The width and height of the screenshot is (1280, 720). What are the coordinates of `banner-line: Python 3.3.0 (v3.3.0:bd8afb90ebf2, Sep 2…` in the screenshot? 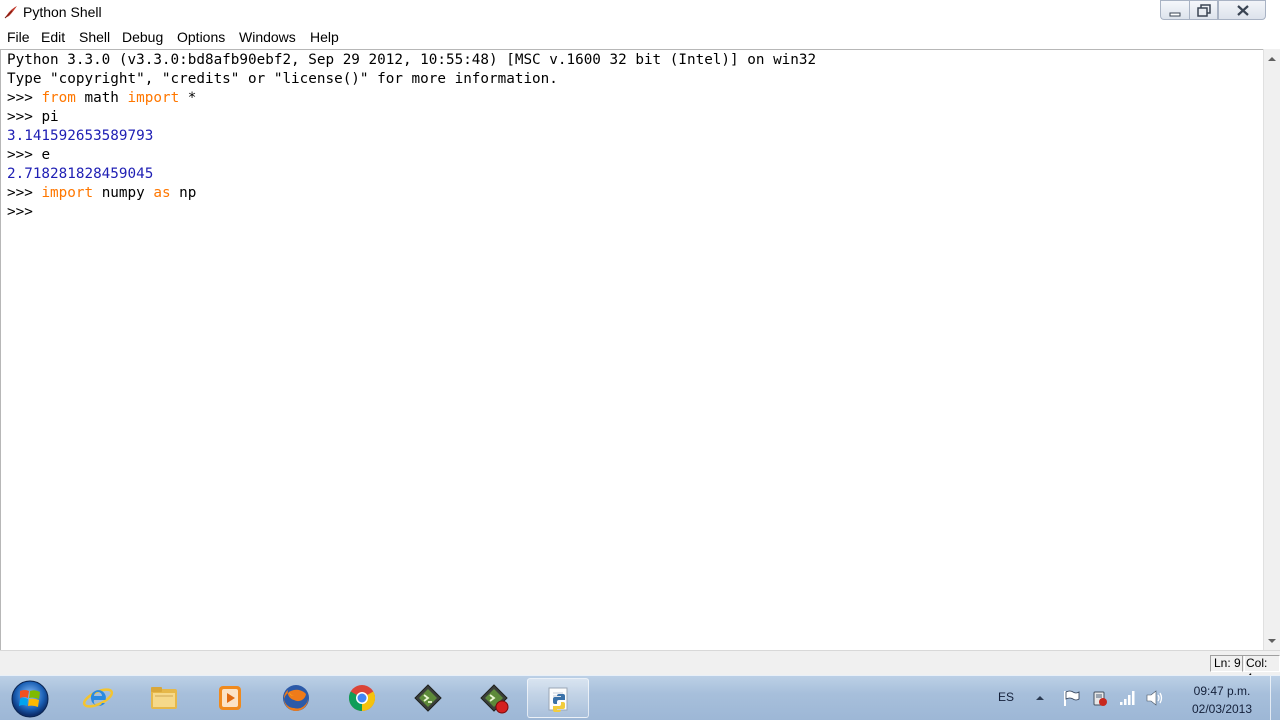 It's located at (412, 60).